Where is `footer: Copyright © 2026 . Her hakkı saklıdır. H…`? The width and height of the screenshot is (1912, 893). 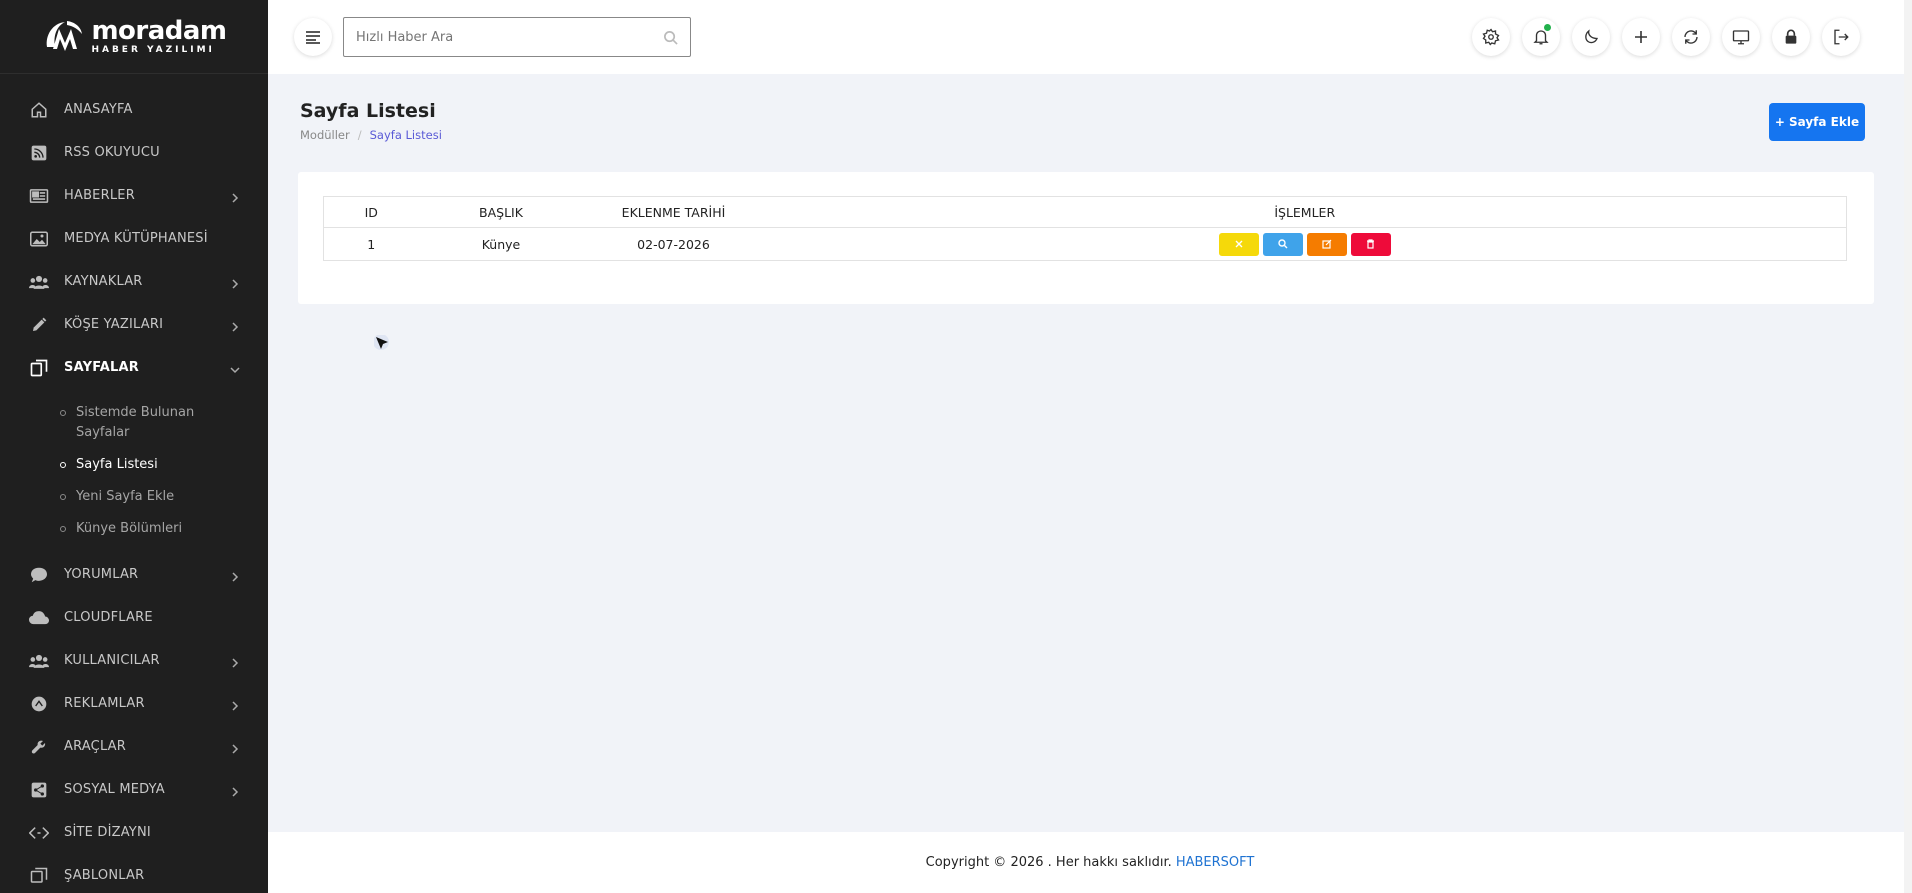
footer: Copyright © 2026 . Her hakkı saklıdır. H… is located at coordinates (1090, 862).